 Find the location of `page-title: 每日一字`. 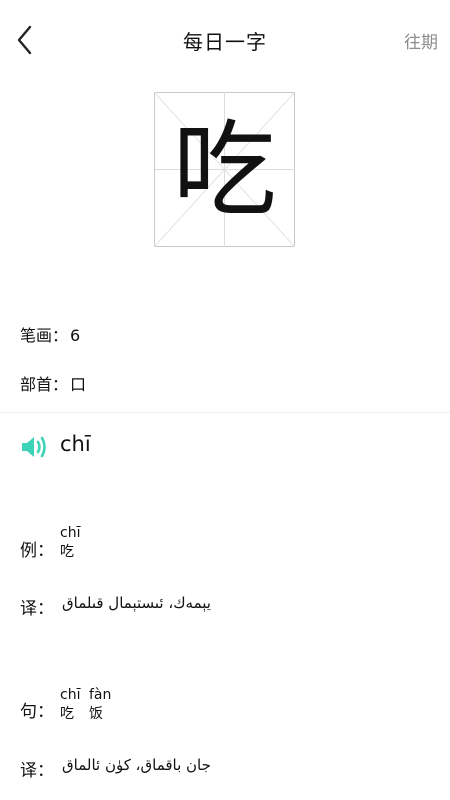

page-title: 每日一字 is located at coordinates (225, 42).